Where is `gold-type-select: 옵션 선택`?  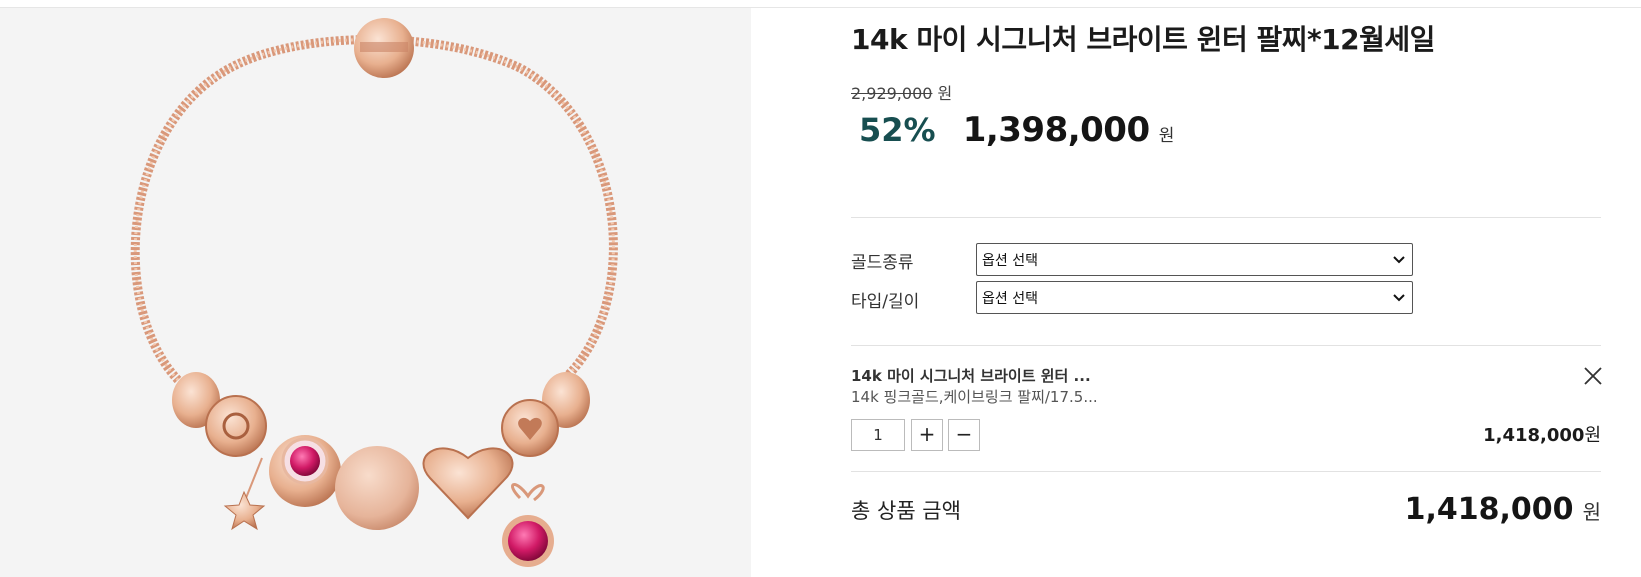
gold-type-select: 옵션 선택 is located at coordinates (1194, 259).